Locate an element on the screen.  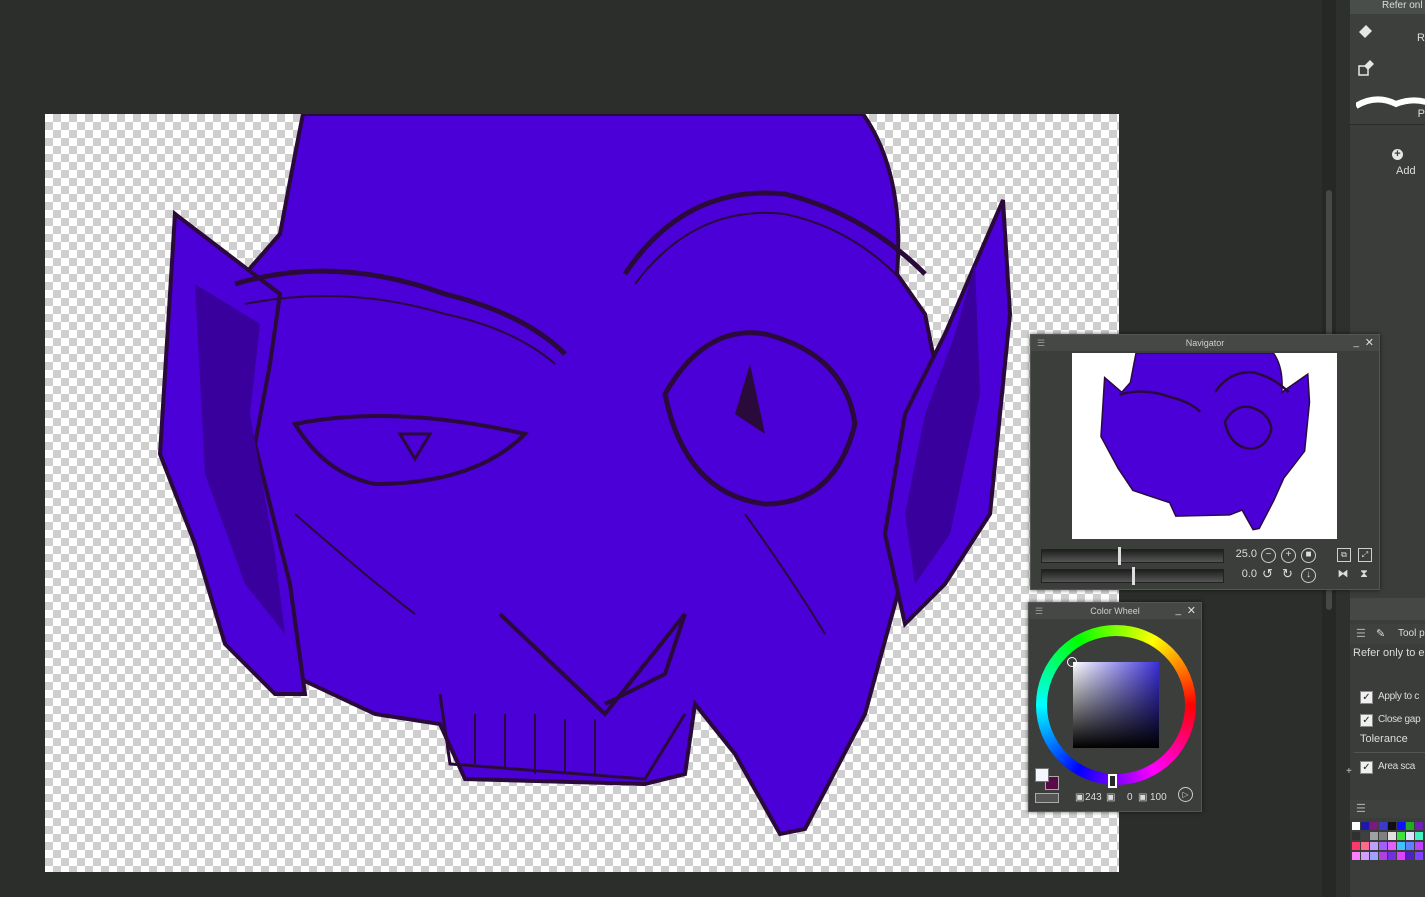
rotation-value: 0.0 is located at coordinates (1249, 574).